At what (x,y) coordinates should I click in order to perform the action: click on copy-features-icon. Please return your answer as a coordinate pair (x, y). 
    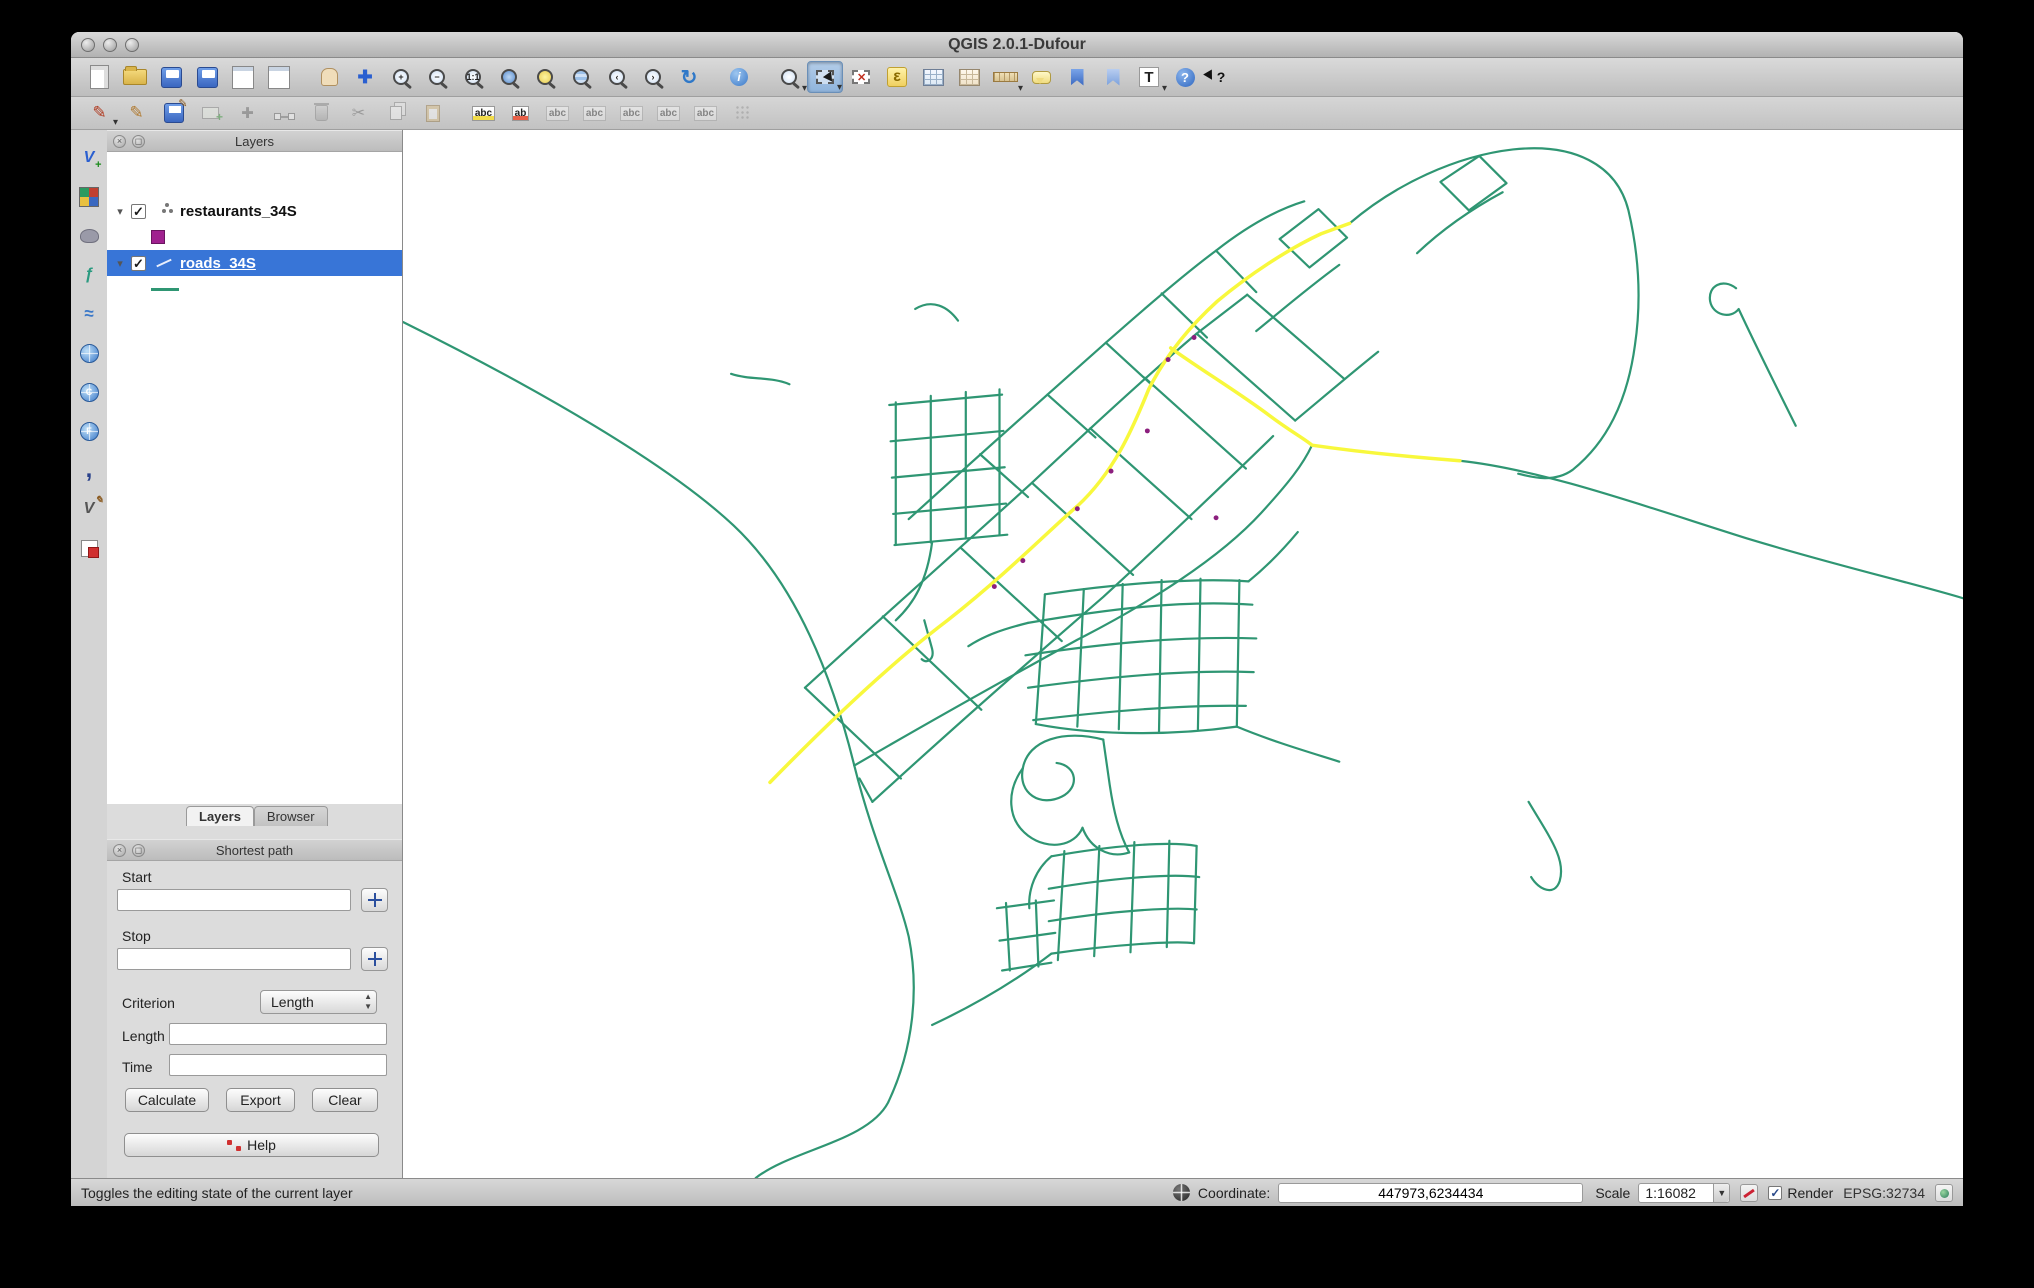
    Looking at the image, I should click on (395, 113).